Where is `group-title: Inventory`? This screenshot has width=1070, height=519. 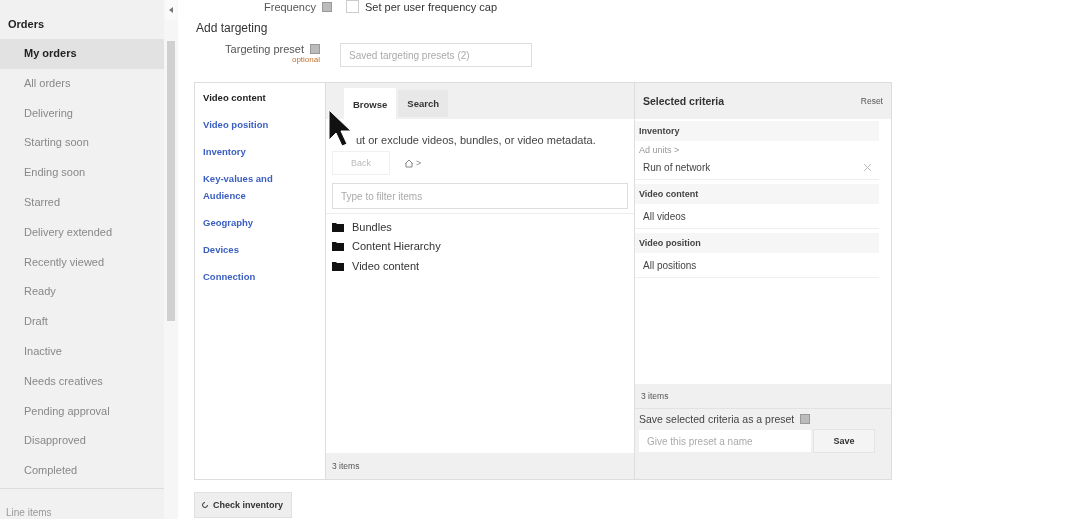 group-title: Inventory is located at coordinates (757, 131).